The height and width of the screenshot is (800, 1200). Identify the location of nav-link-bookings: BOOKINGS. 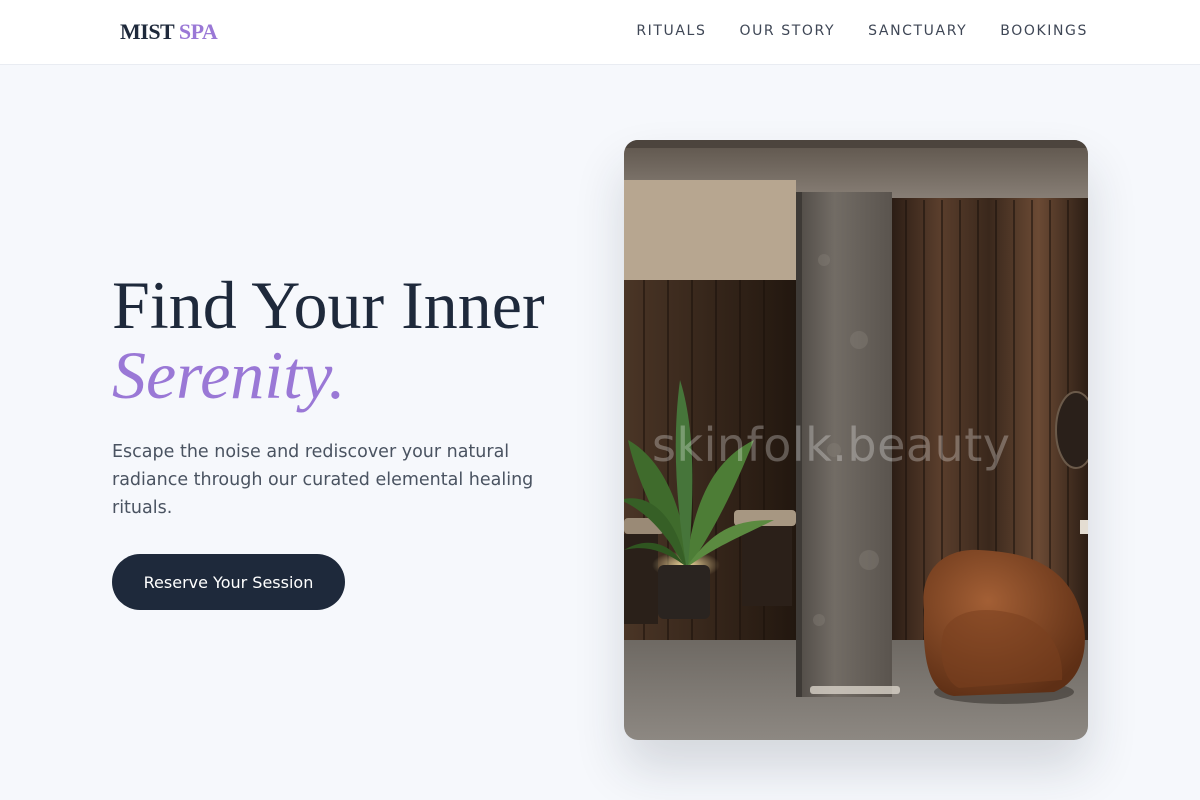
(1044, 31).